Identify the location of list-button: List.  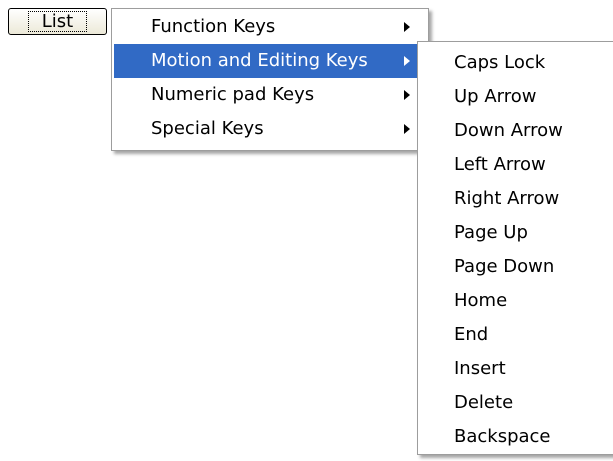
(57, 21).